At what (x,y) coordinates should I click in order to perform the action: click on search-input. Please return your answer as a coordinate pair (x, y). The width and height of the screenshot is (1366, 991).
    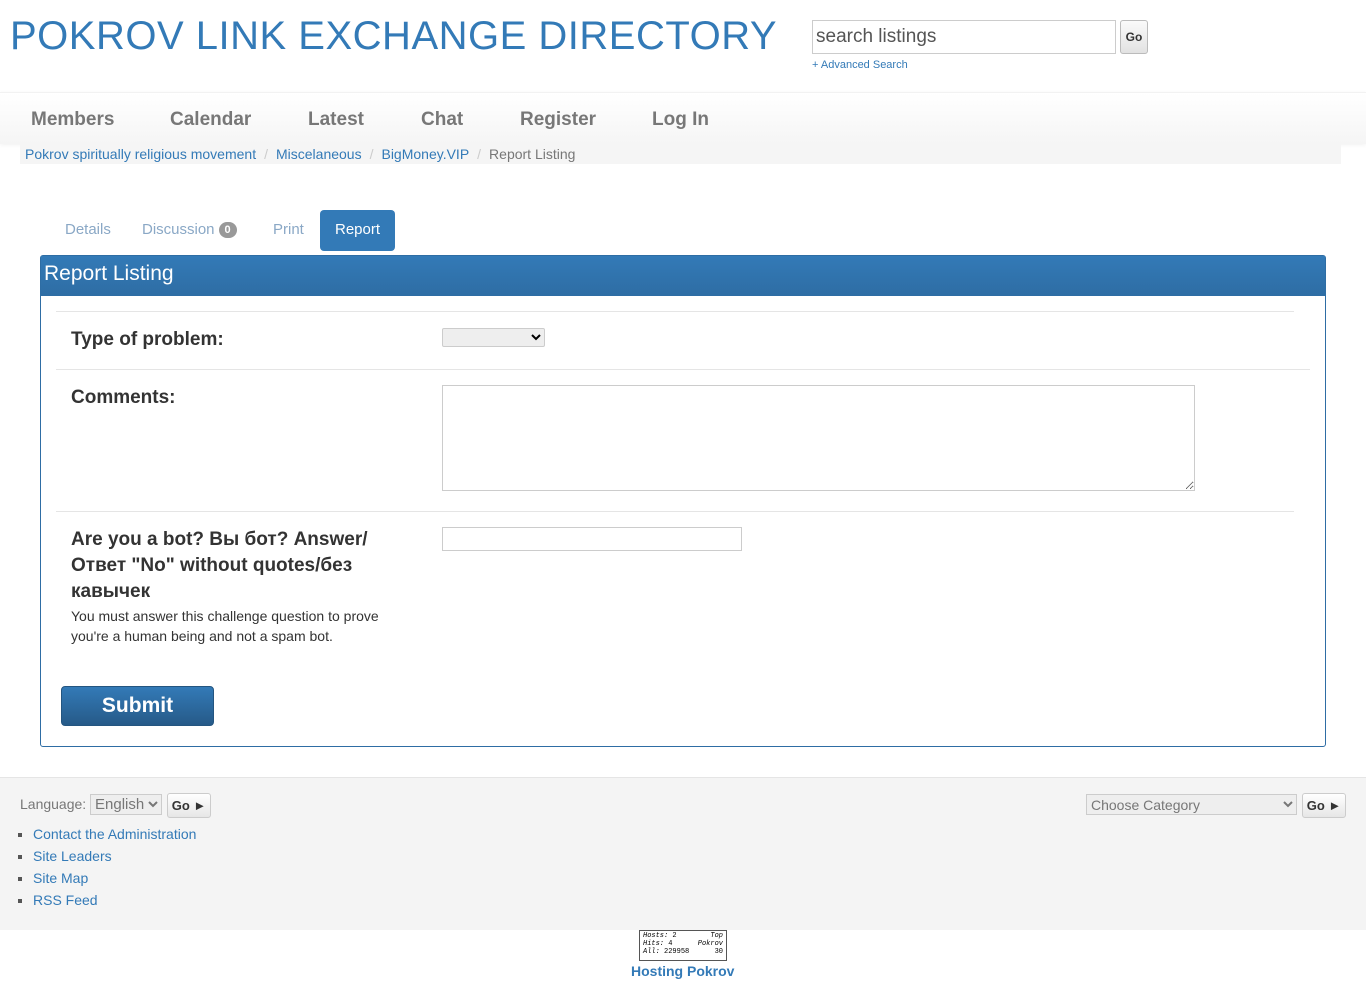
    Looking at the image, I should click on (964, 37).